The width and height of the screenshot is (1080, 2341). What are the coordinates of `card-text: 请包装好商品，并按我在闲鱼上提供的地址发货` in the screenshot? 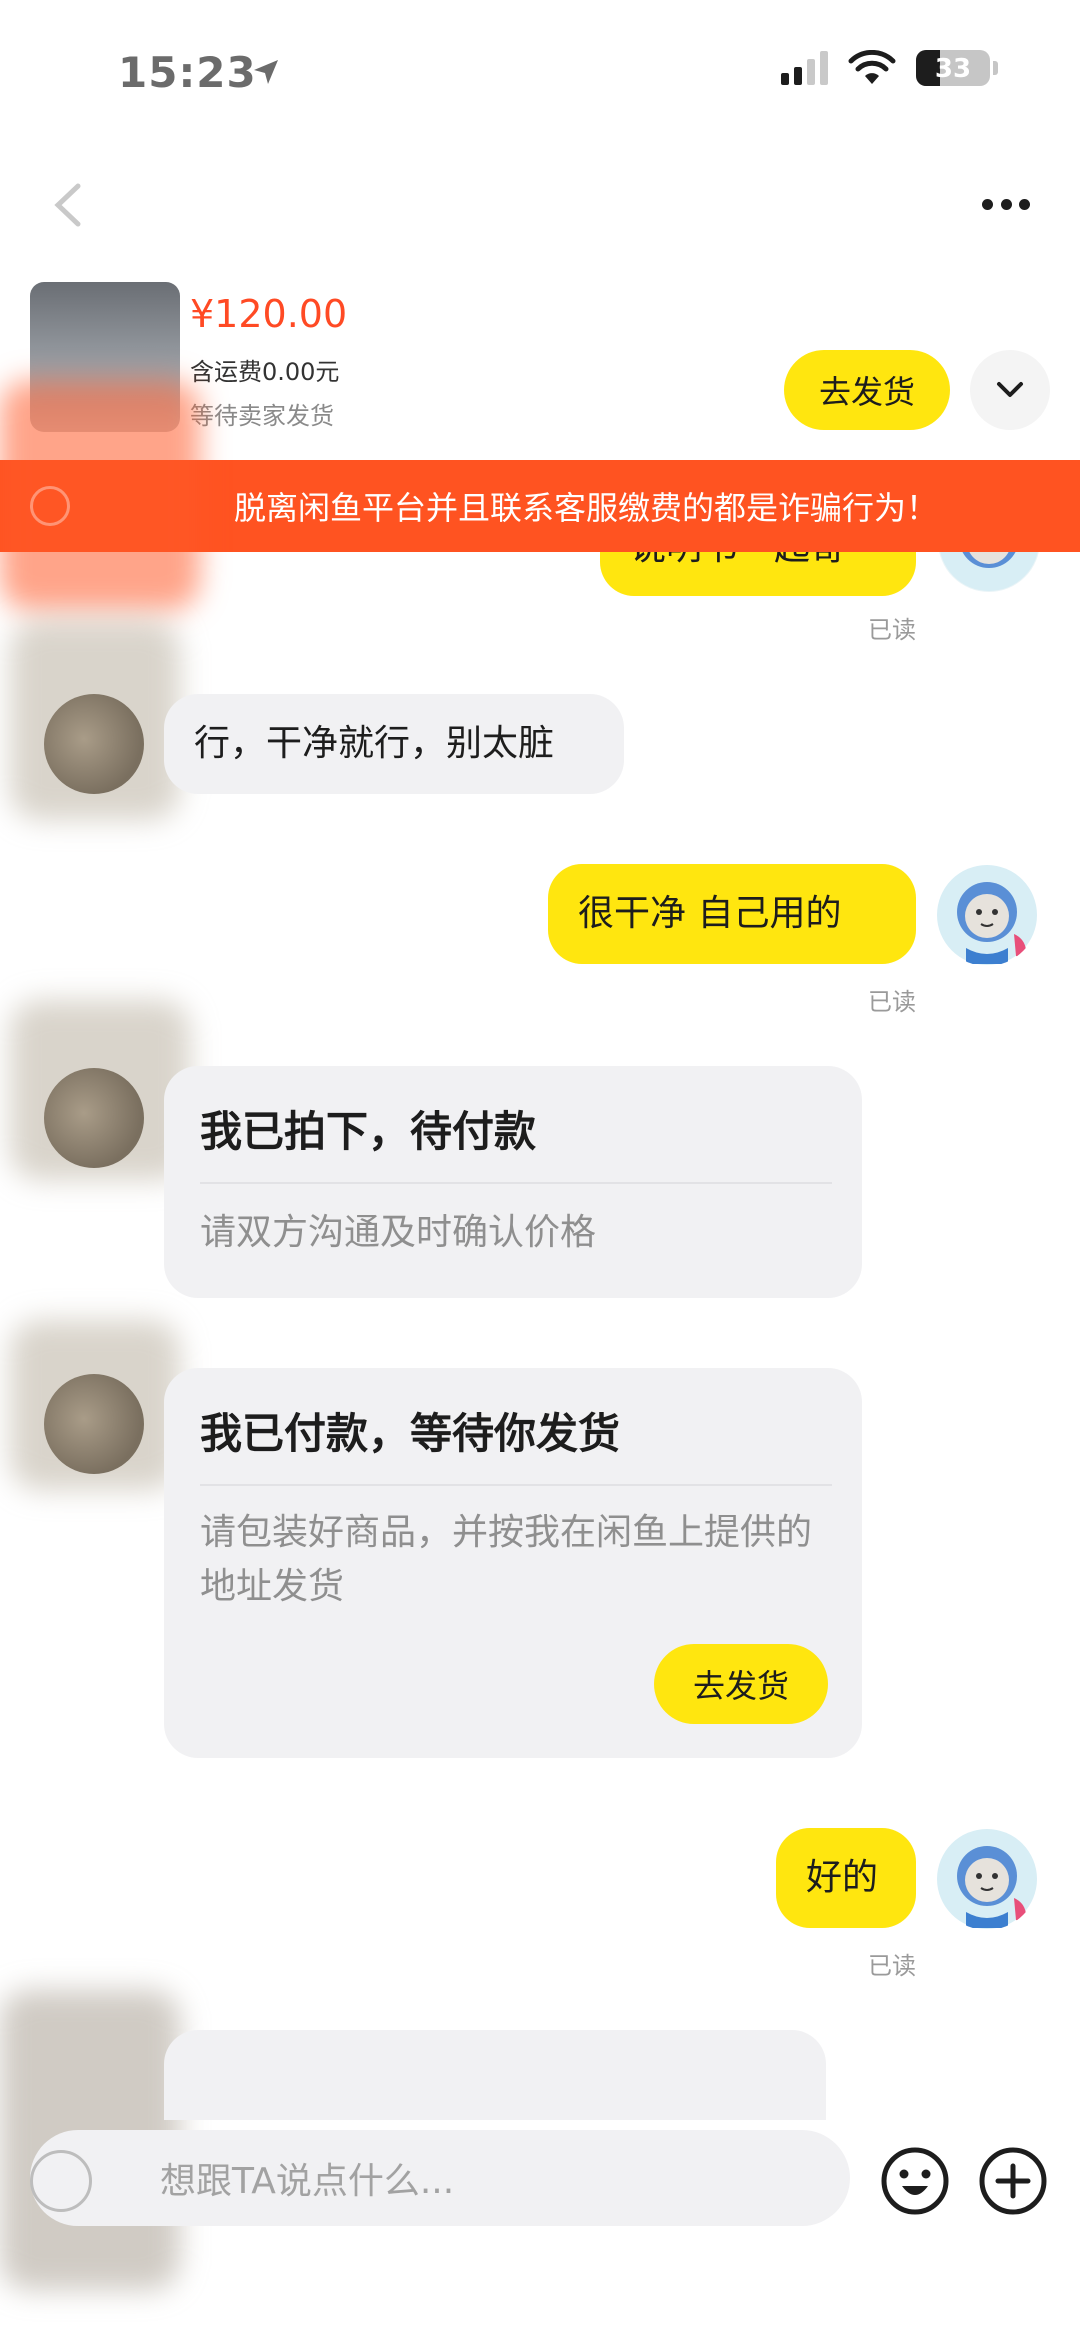 It's located at (506, 1559).